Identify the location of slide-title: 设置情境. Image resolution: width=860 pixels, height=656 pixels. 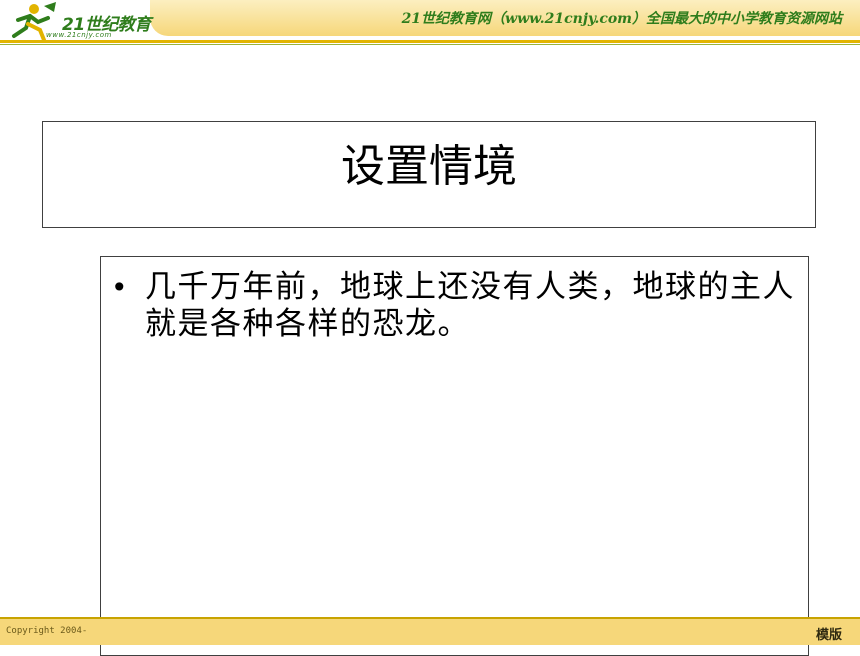
(429, 166).